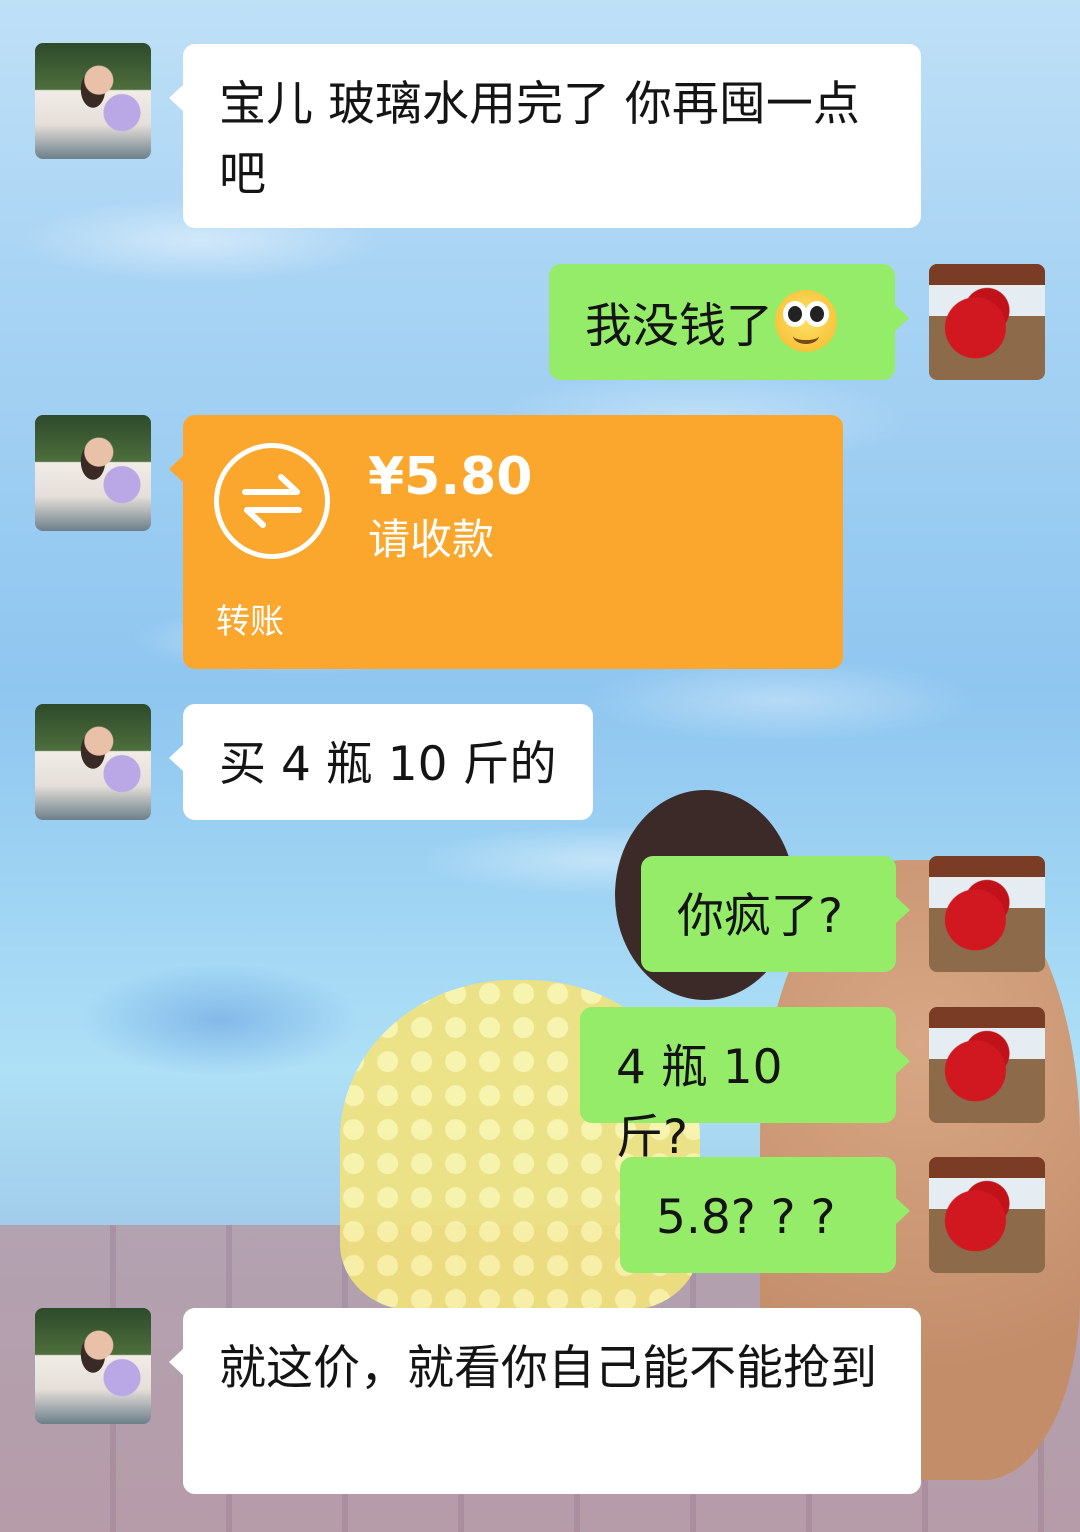  I want to click on message-bubble: 就这价，就看你自己能不能抢到, so click(545, 1401).